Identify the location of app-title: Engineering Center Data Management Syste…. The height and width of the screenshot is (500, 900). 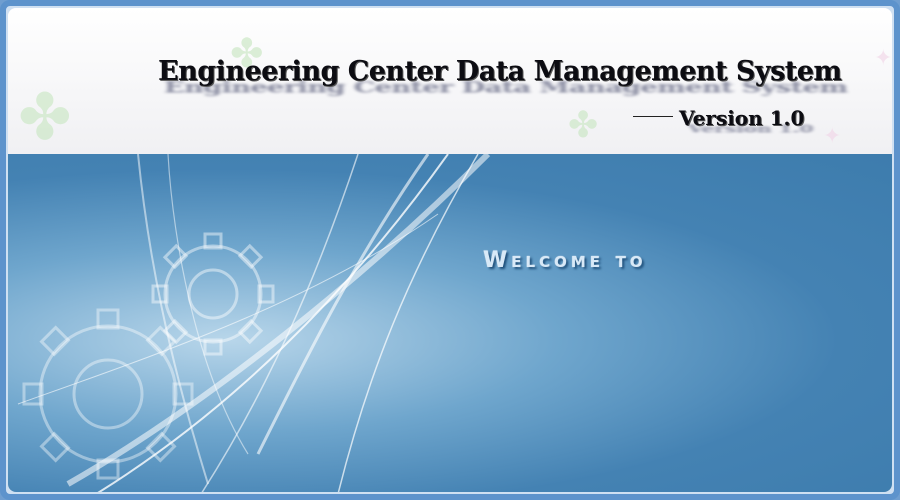
(500, 71).